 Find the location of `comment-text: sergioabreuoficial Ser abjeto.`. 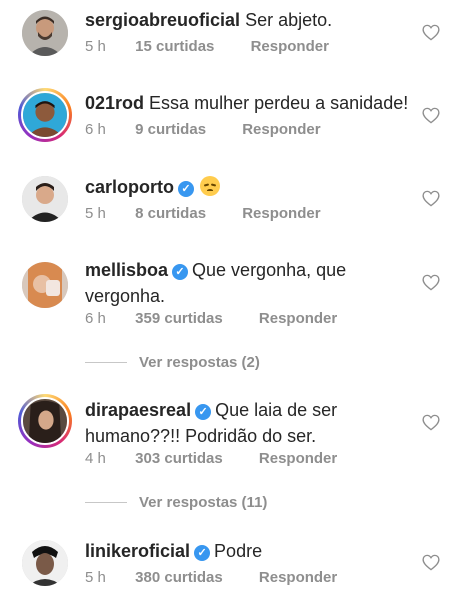

comment-text: sergioabreuoficial Ser abjeto. is located at coordinates (247, 20).